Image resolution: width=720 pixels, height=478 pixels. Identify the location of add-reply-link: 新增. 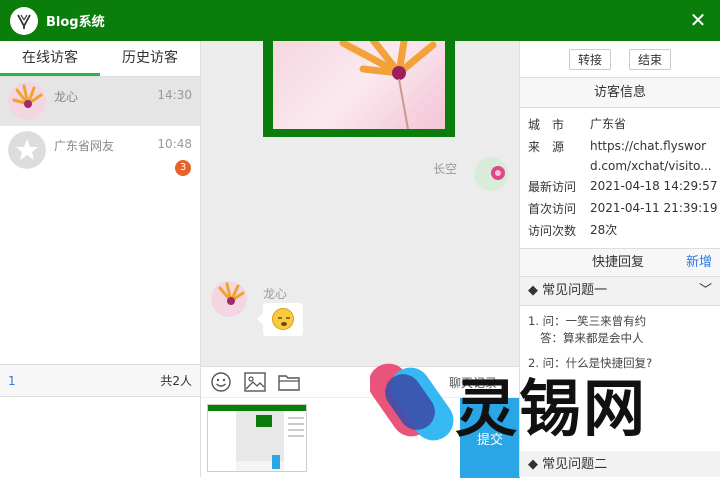
(699, 263).